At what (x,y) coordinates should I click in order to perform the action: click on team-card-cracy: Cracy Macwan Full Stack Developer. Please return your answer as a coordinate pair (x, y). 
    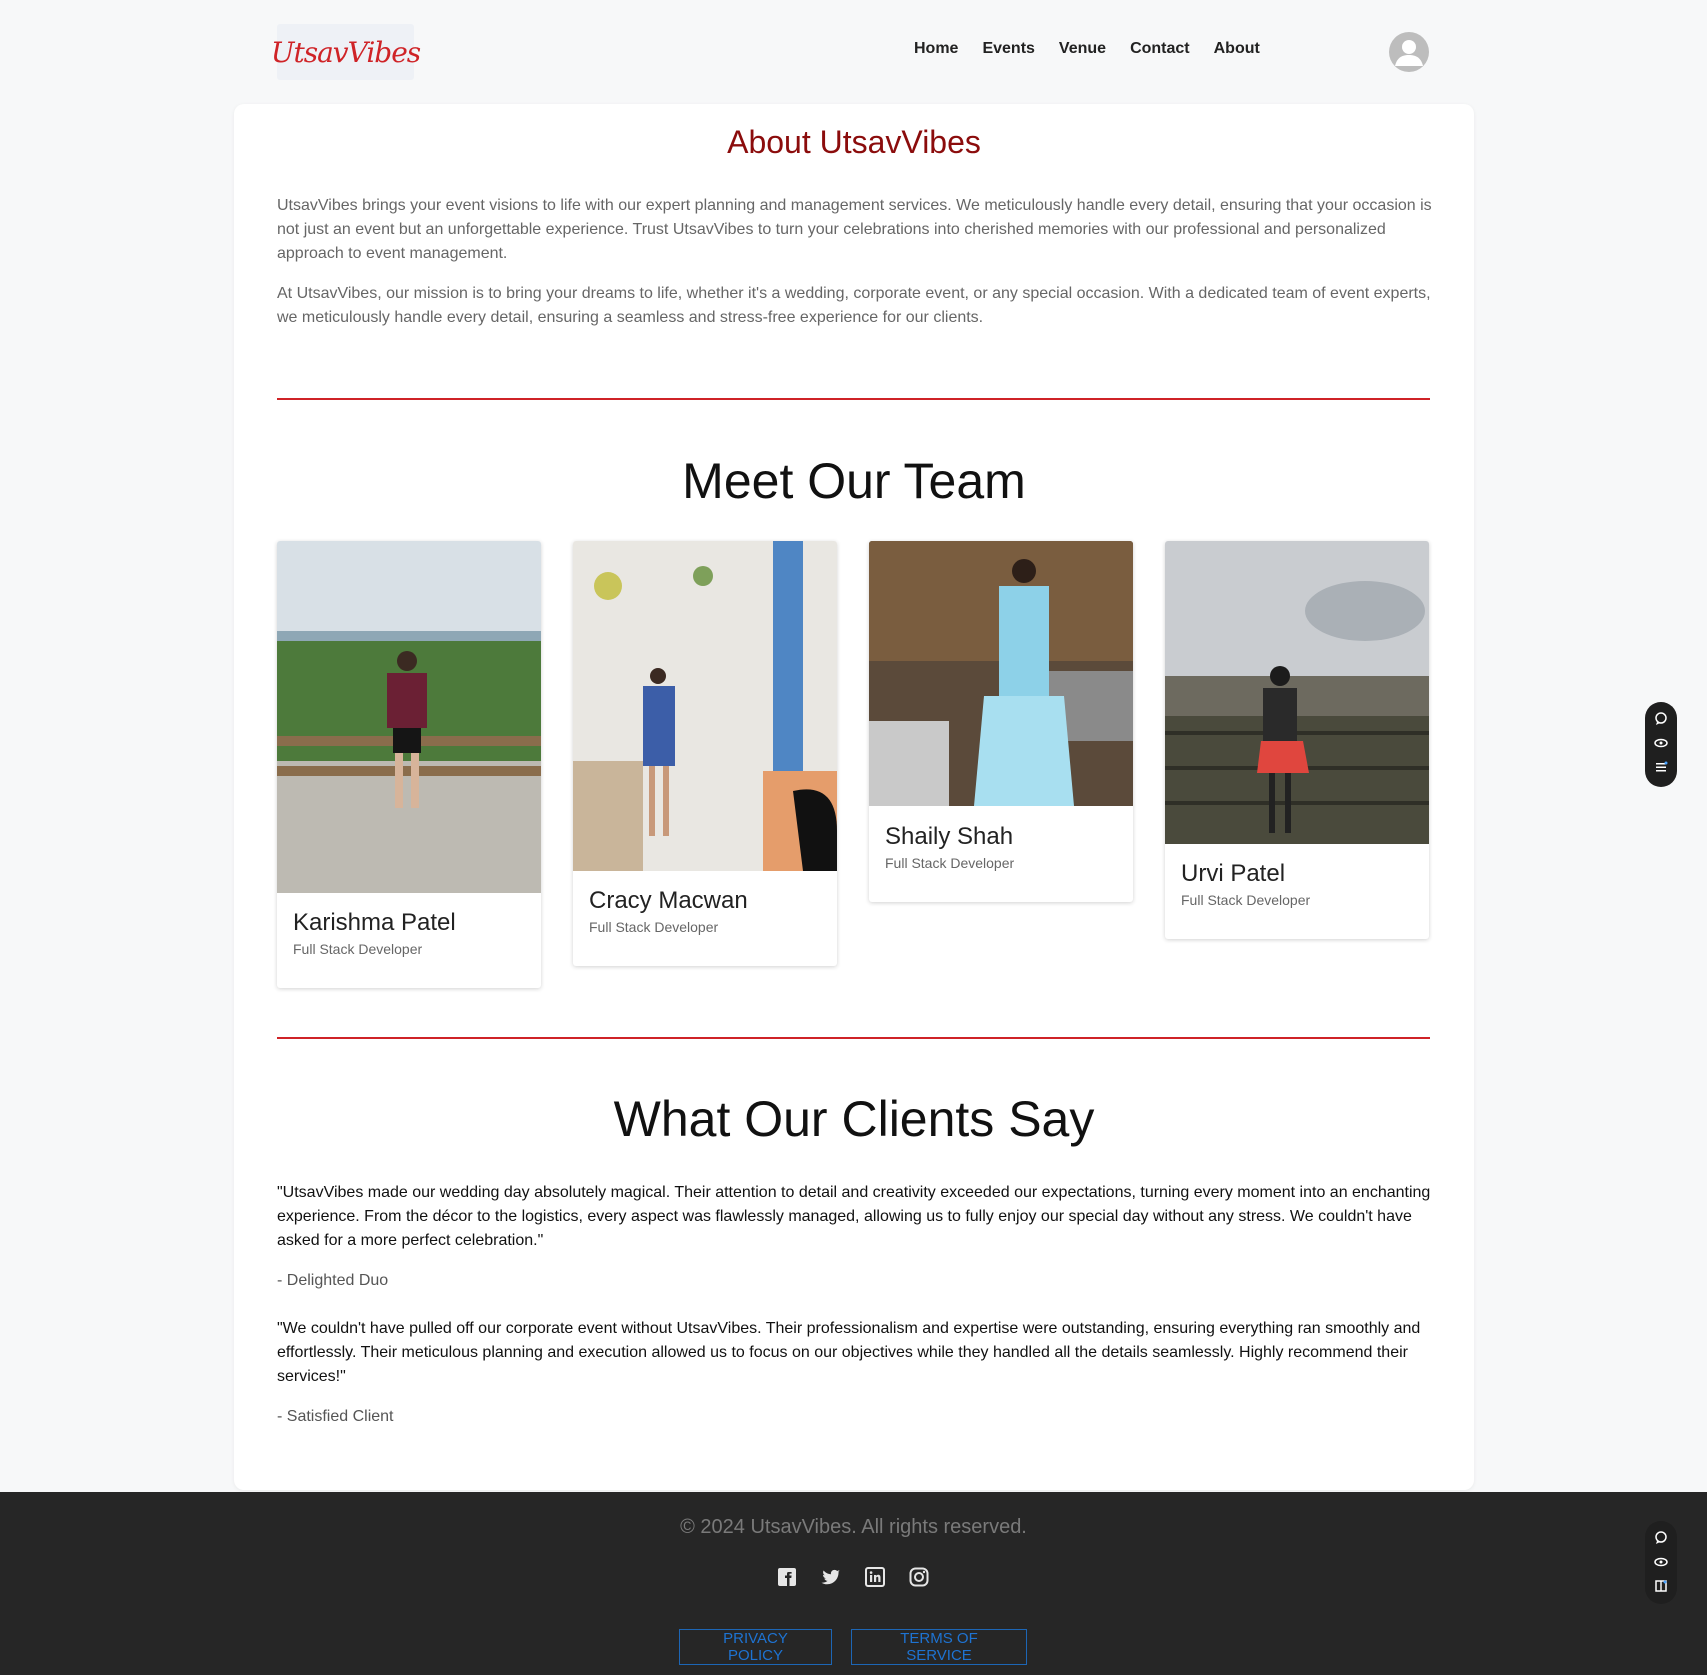
    Looking at the image, I should click on (705, 753).